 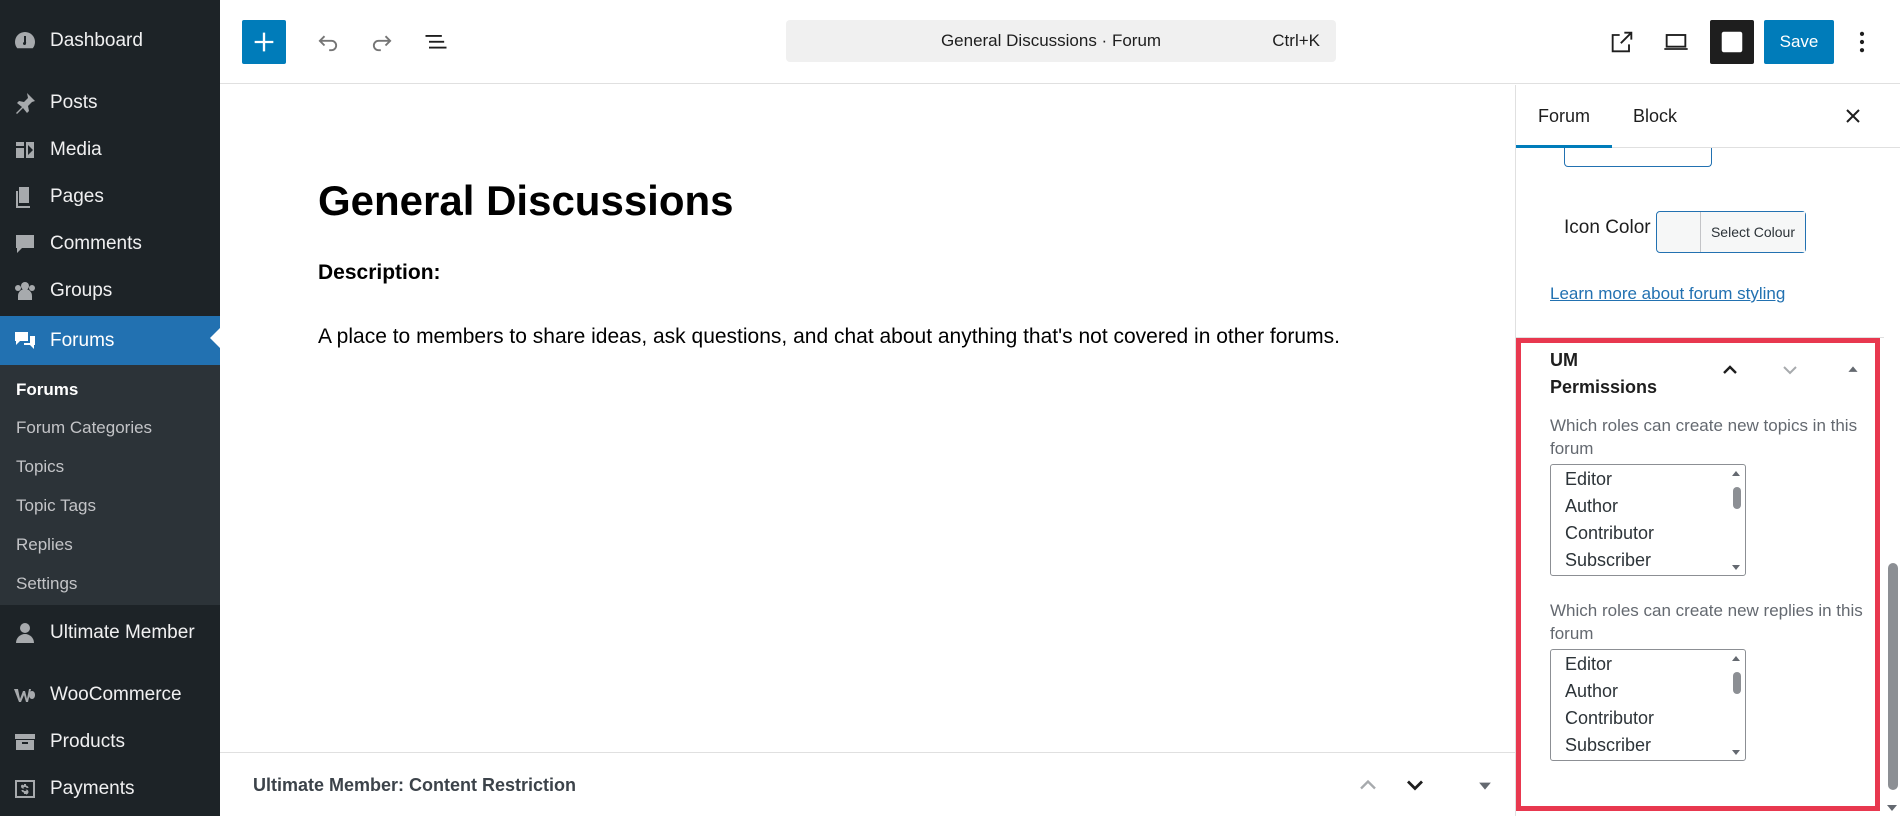 What do you see at coordinates (1730, 370) in the screenshot?
I see `panel-move-up-button` at bounding box center [1730, 370].